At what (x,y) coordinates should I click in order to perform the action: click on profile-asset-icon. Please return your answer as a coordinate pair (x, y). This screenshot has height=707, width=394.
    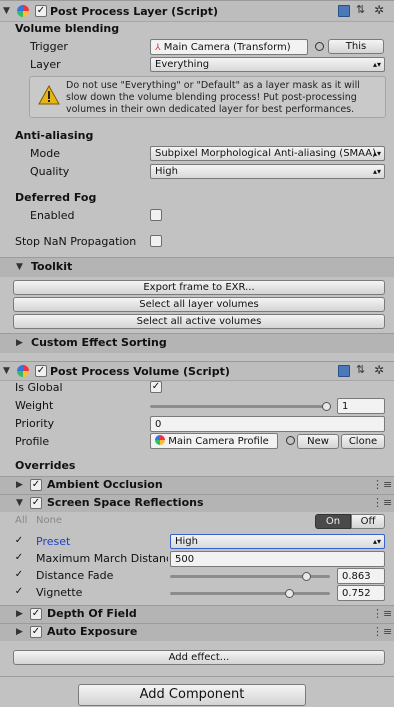
    Looking at the image, I should click on (160, 440).